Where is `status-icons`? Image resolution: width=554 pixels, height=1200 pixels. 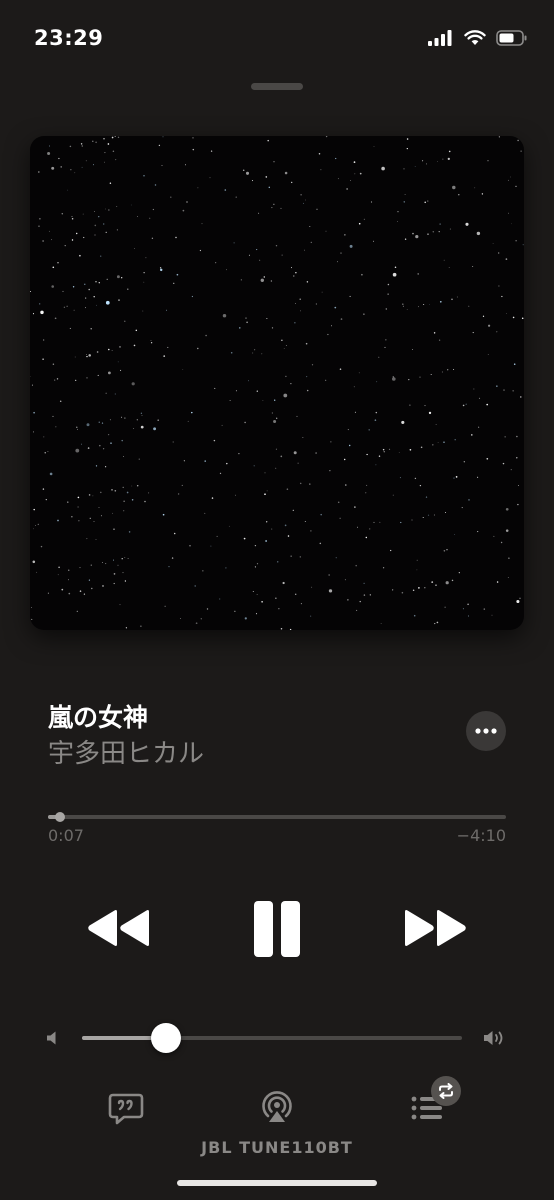 status-icons is located at coordinates (478, 38).